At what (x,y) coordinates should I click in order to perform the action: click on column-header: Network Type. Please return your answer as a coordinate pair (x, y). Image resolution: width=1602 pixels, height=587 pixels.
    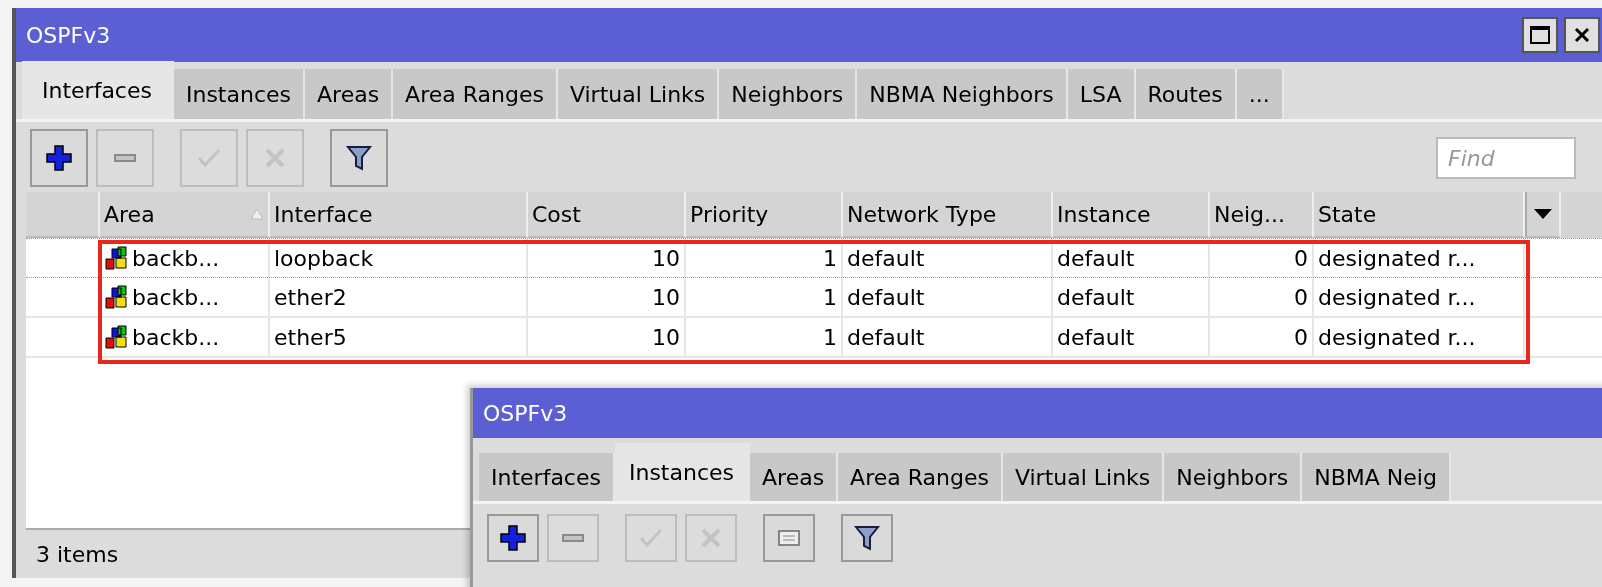
    Looking at the image, I should click on (948, 215).